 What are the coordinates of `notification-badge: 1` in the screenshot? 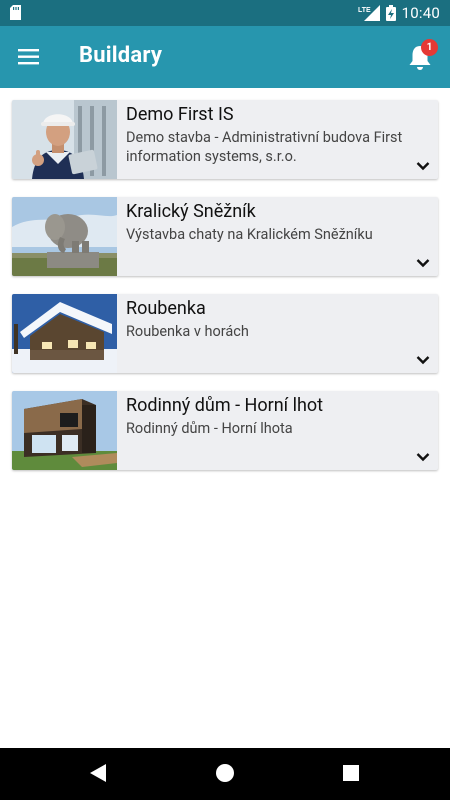 It's located at (429, 47).